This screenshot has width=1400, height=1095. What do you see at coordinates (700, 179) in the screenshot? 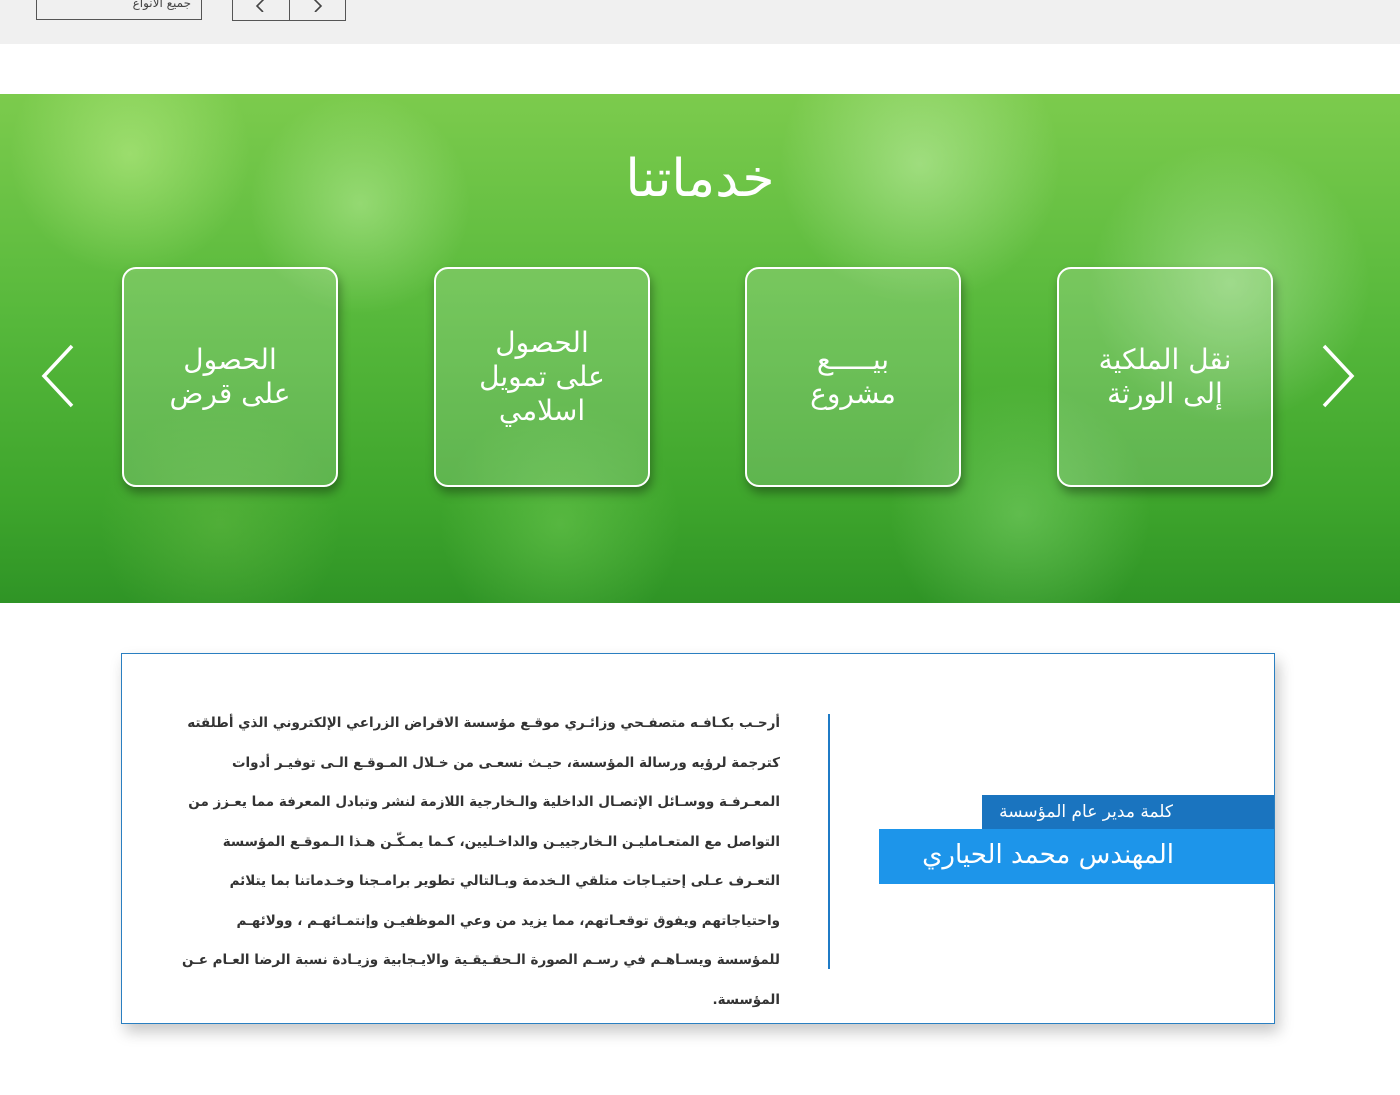
I see `services-title: خدماتنا` at bounding box center [700, 179].